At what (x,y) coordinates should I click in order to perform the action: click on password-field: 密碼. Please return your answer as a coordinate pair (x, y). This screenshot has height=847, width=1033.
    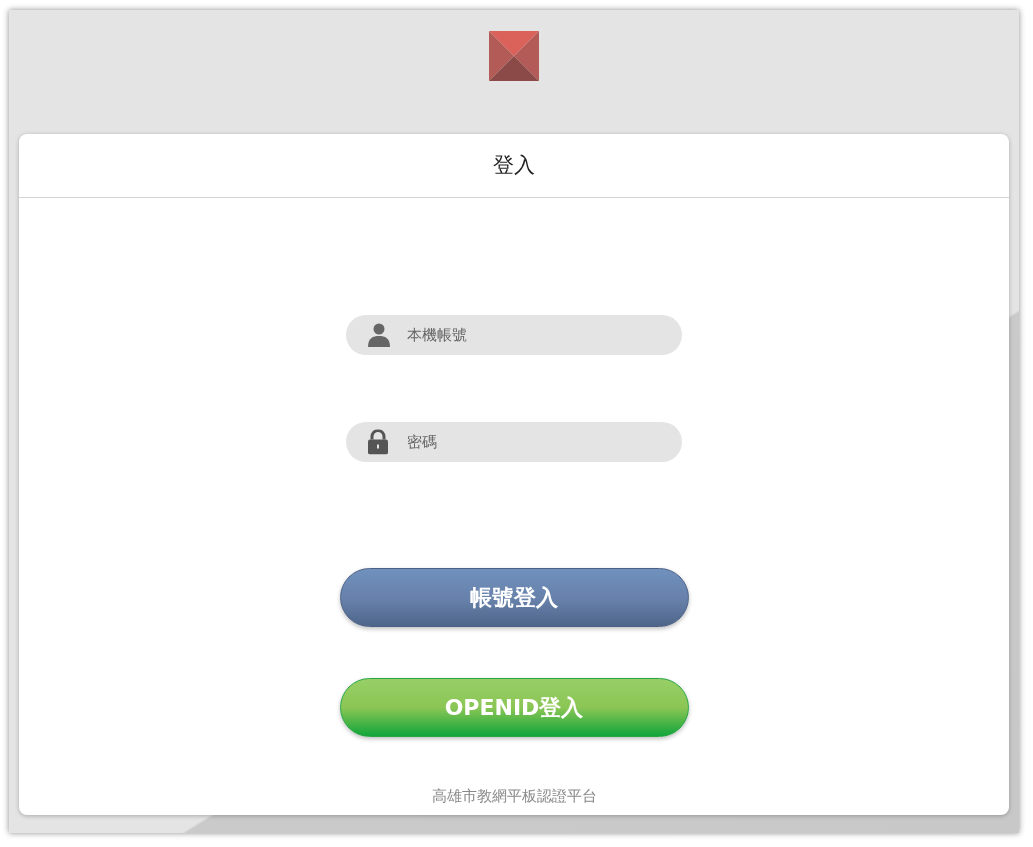
    Looking at the image, I should click on (514, 442).